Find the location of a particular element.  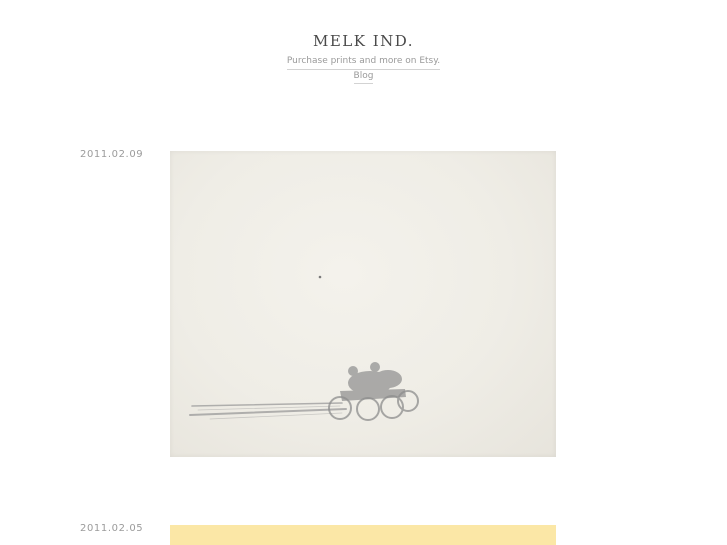

post-date: 2011.02.09 is located at coordinates (112, 154).